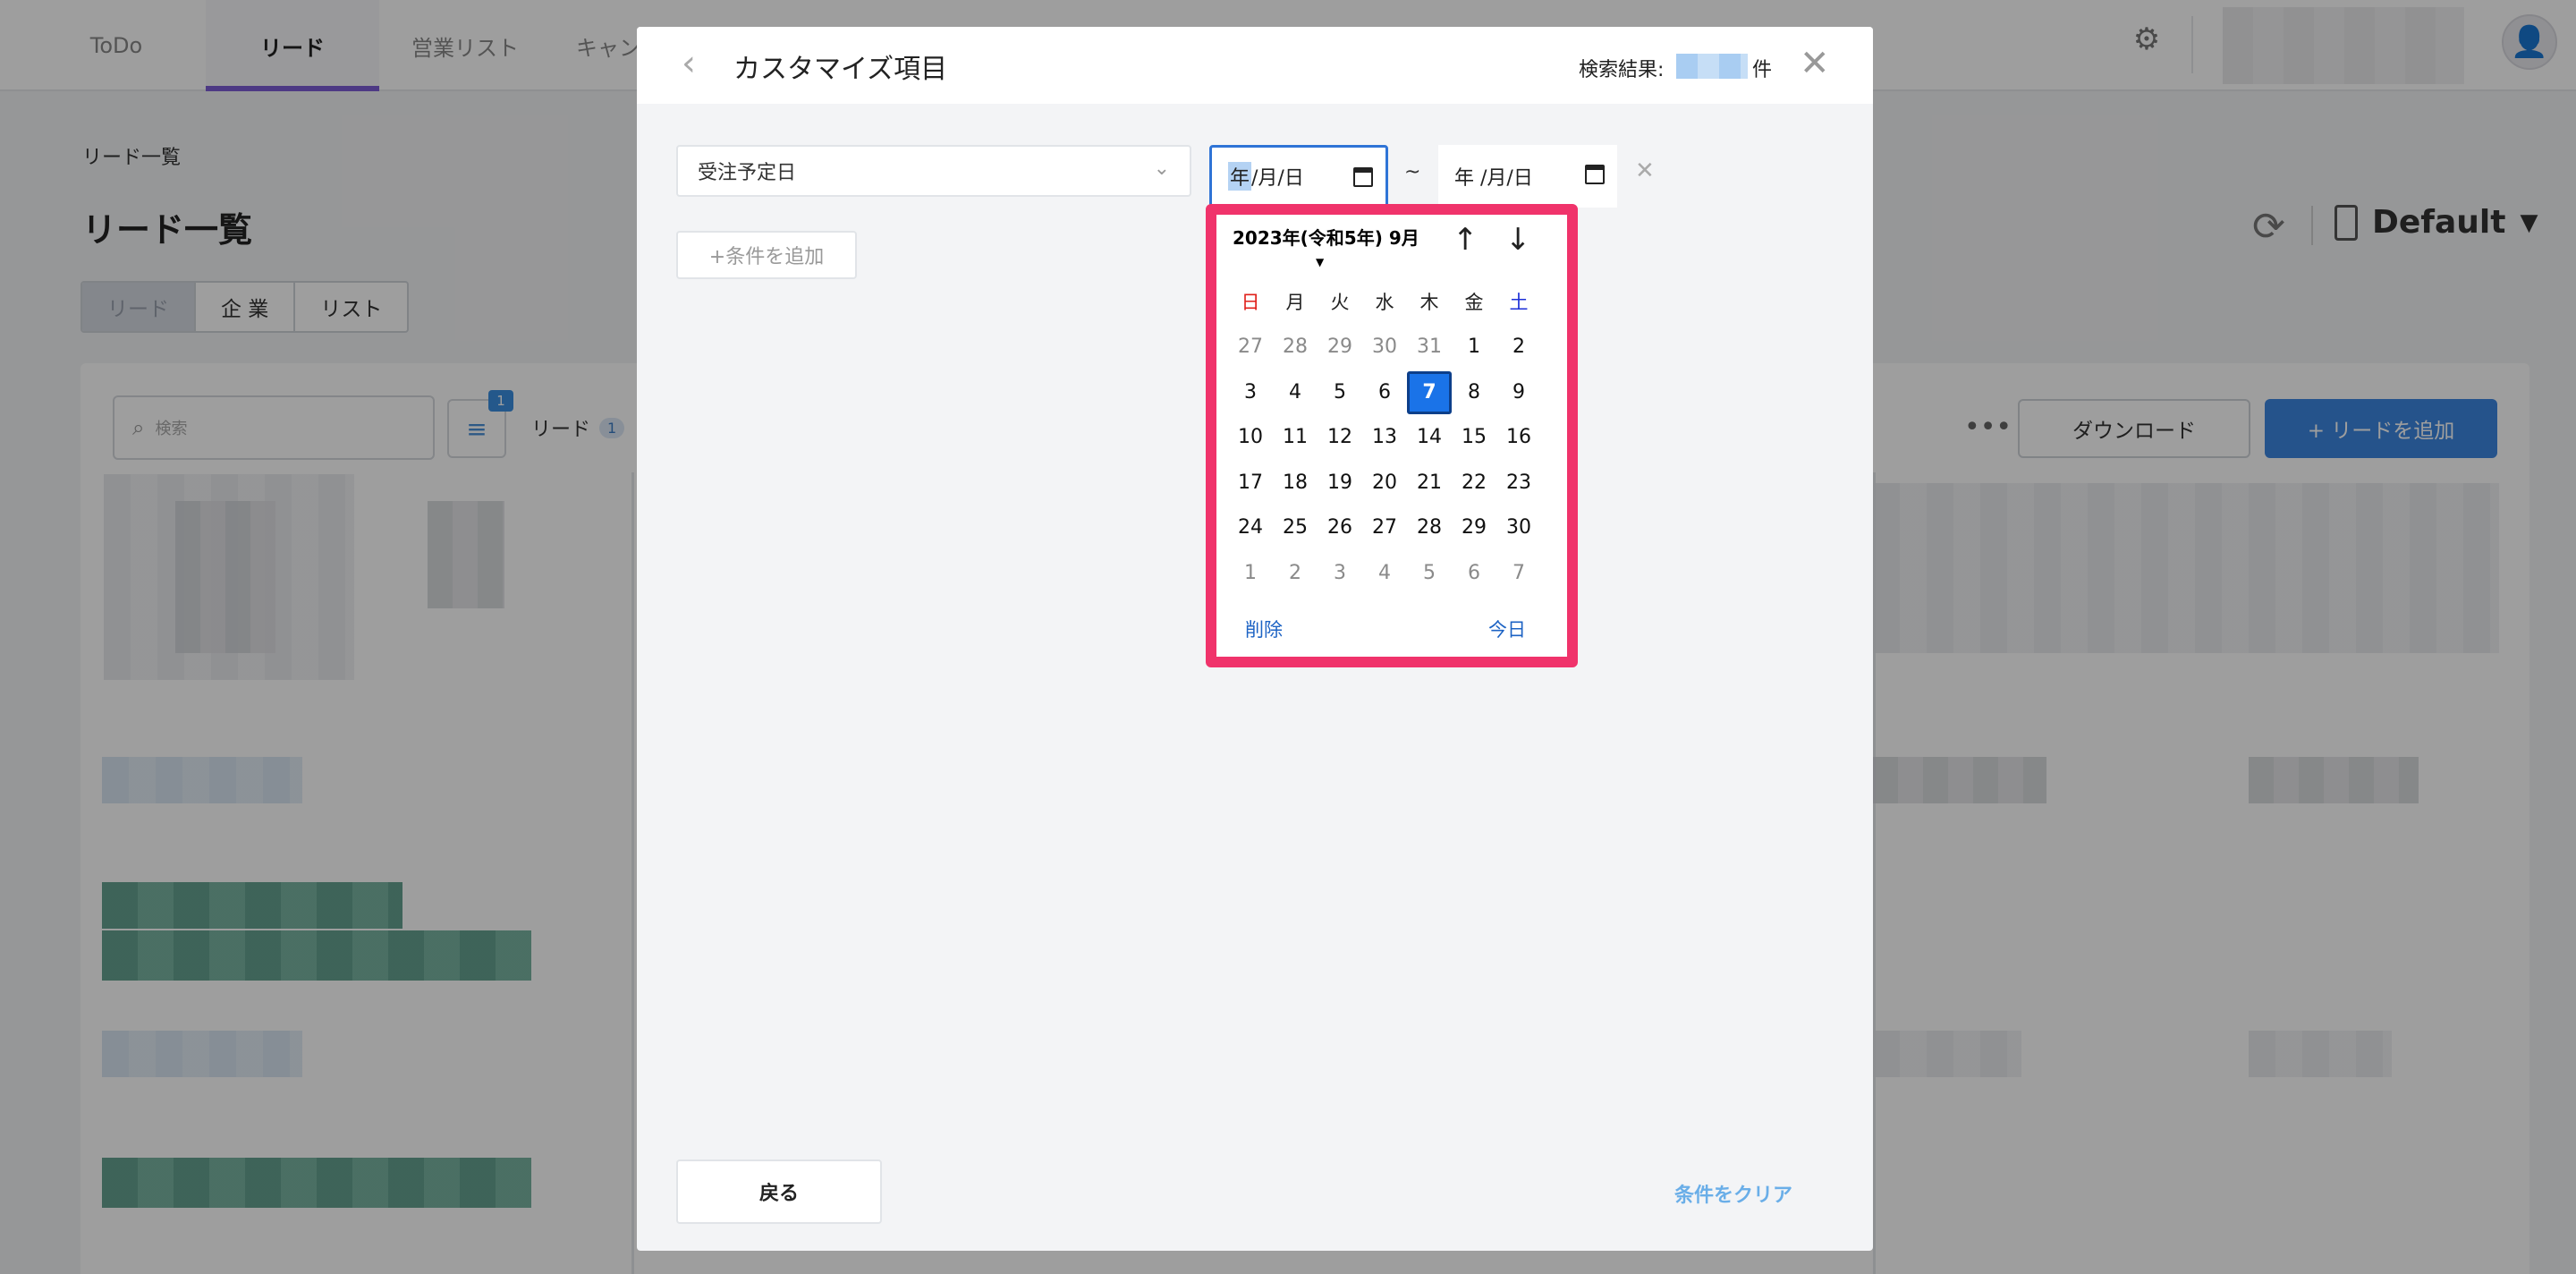 This screenshot has height=1274, width=2576. What do you see at coordinates (1295, 437) in the screenshot?
I see `calendar-day: 11` at bounding box center [1295, 437].